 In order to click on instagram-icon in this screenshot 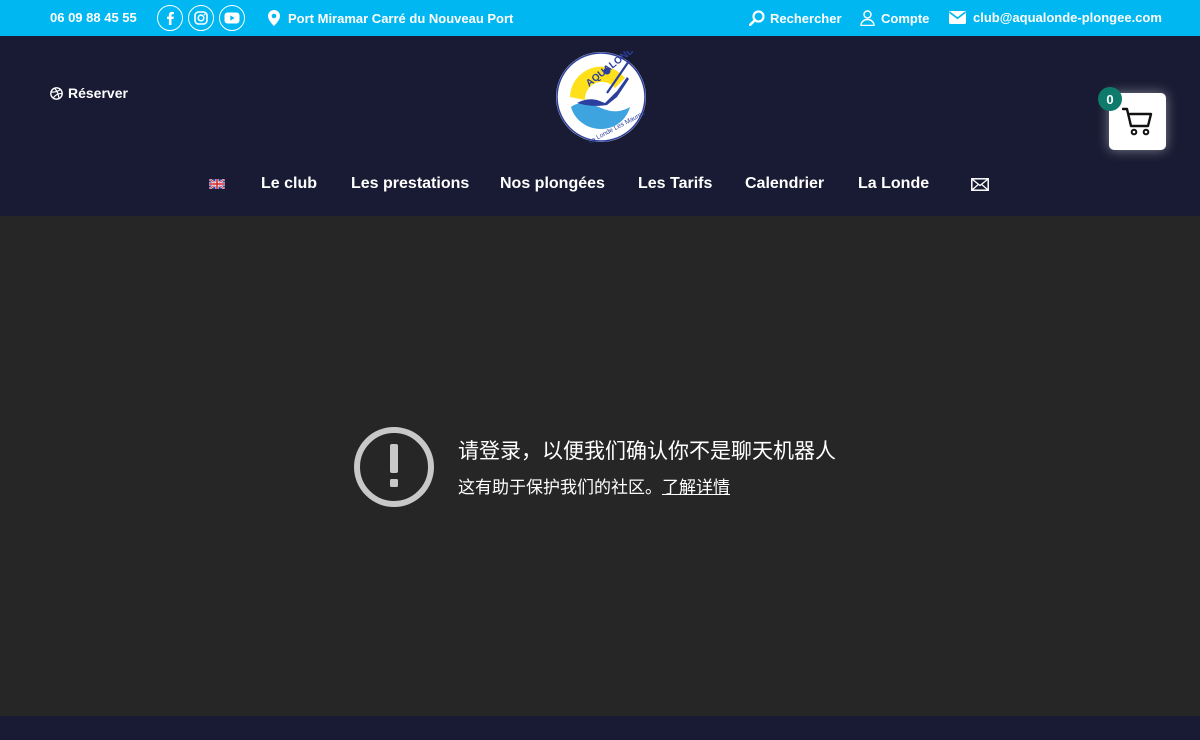, I will do `click(201, 18)`.